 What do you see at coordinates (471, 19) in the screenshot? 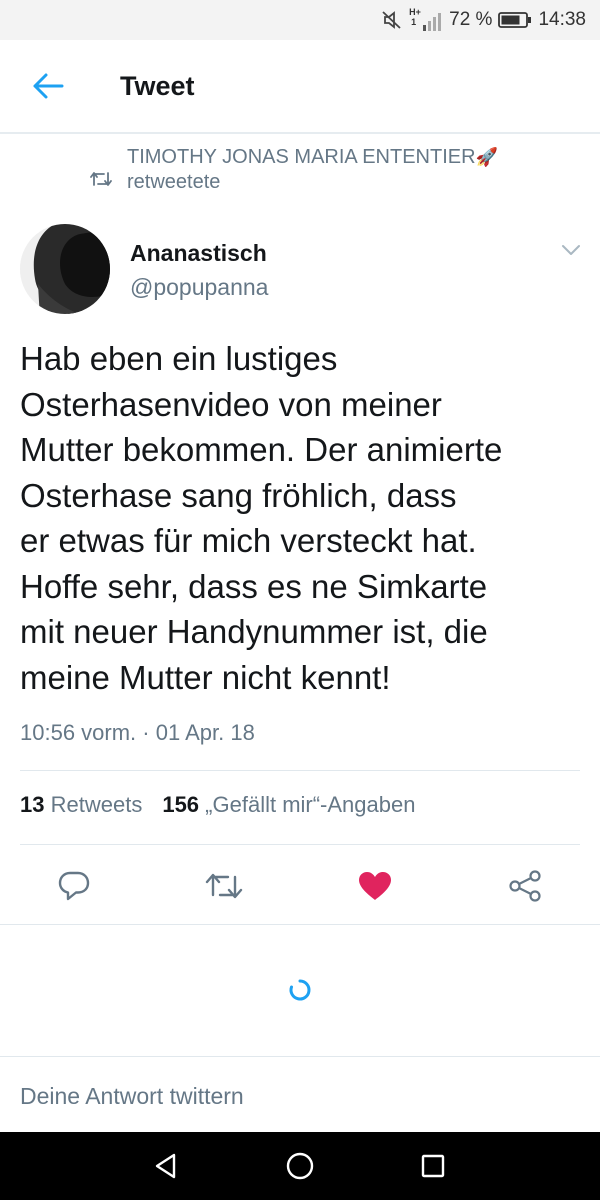
I see `battery-percent: 72 %` at bounding box center [471, 19].